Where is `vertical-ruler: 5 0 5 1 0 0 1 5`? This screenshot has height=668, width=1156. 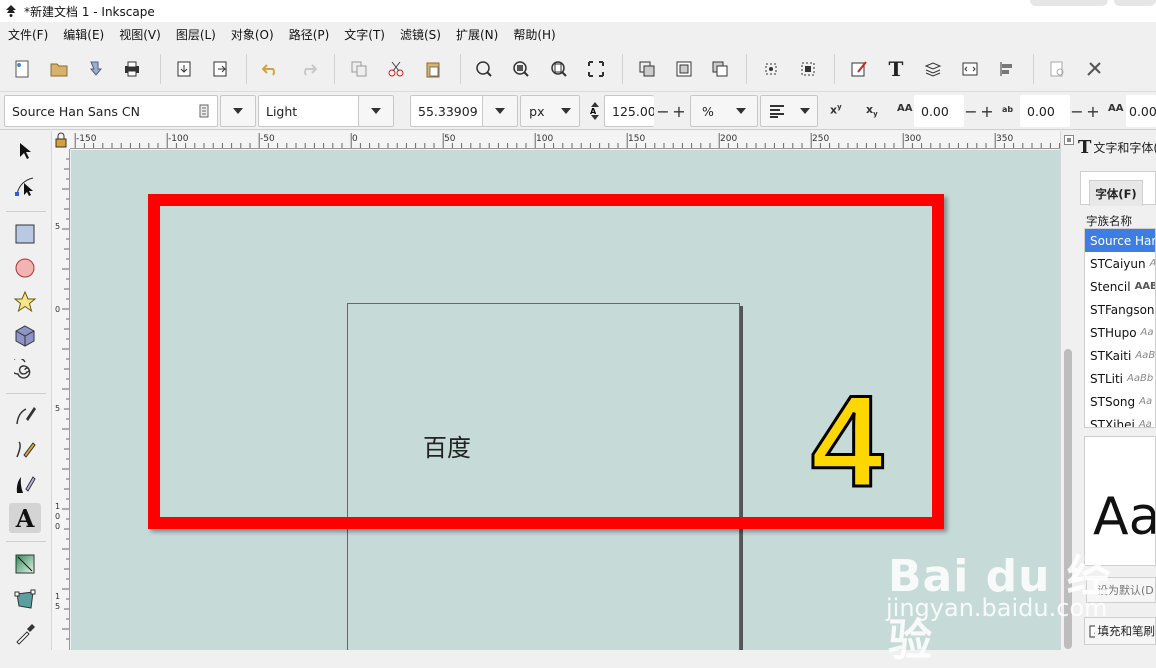
vertical-ruler: 5 0 5 1 0 0 1 5 is located at coordinates (61, 399).